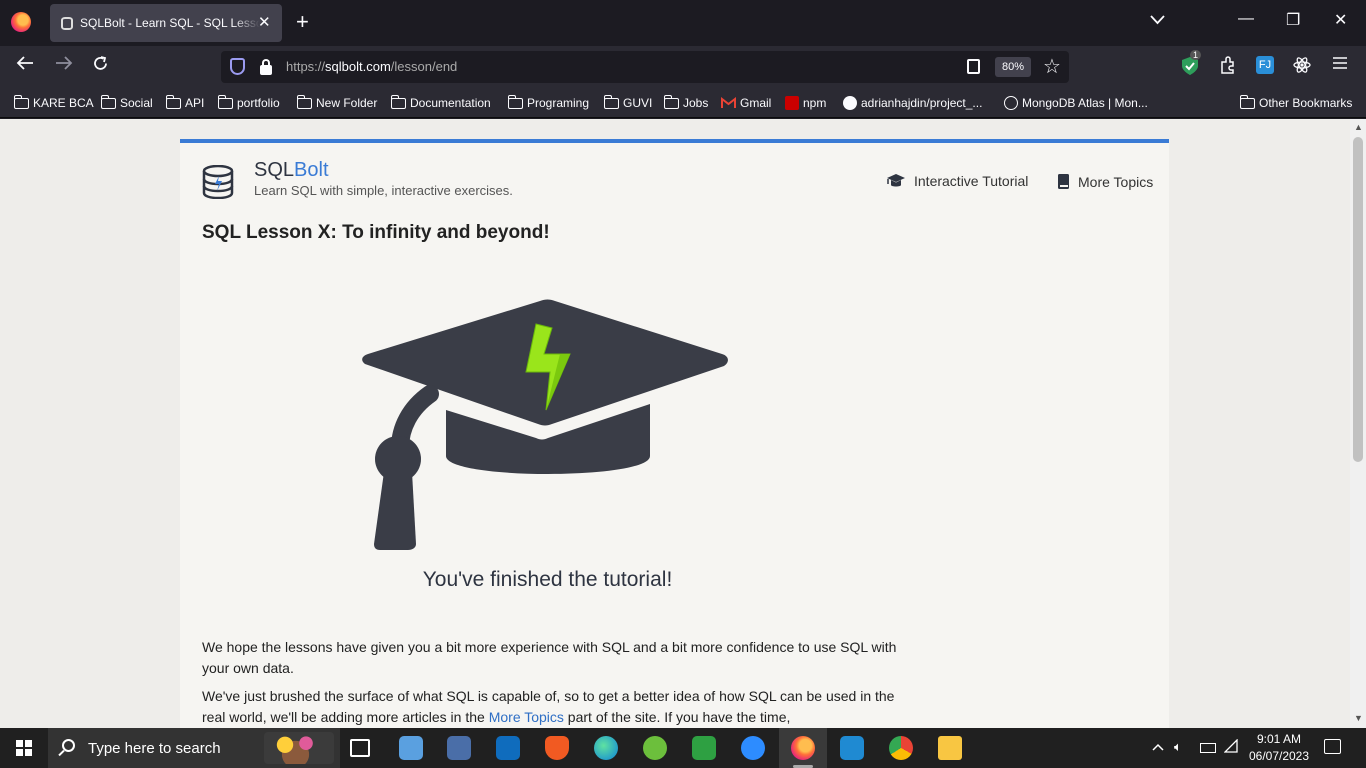 This screenshot has height=768, width=1366. What do you see at coordinates (21, 22) in the screenshot?
I see `firefox-icon` at bounding box center [21, 22].